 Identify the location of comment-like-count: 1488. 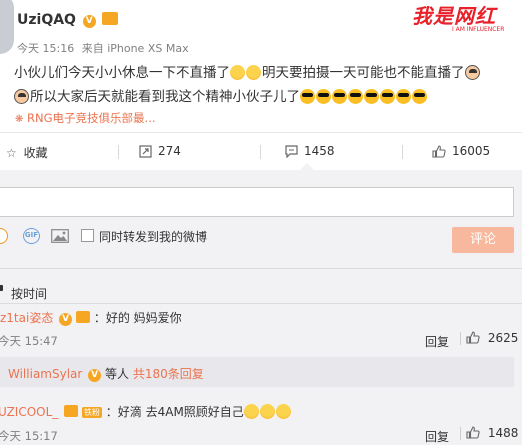
(503, 433).